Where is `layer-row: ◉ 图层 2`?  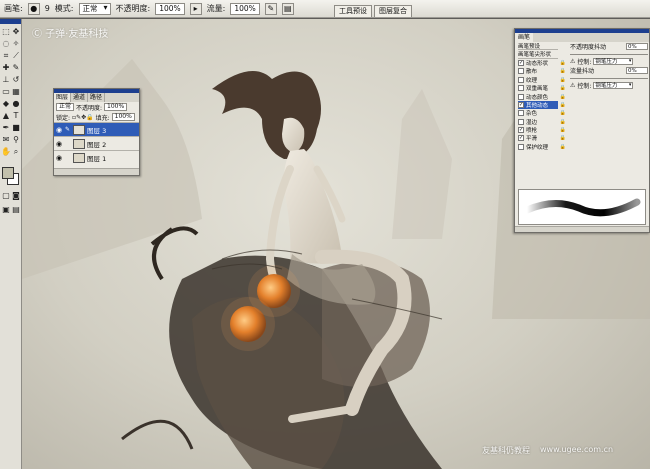
layer-row: ◉ 图层 2 is located at coordinates (96, 143).